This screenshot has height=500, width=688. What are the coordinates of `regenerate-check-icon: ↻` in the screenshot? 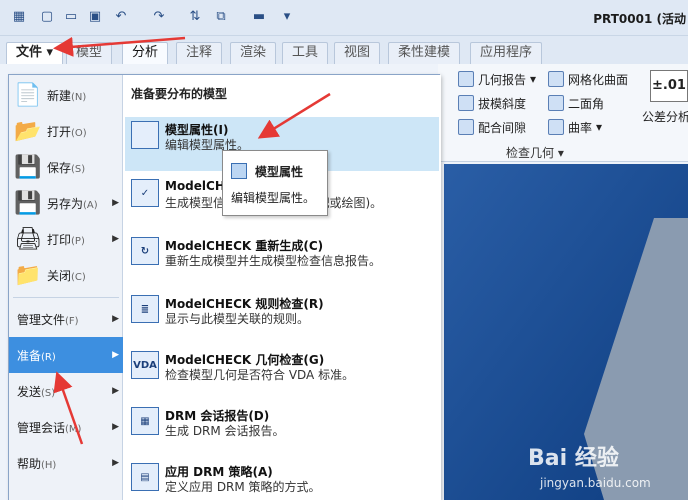 It's located at (145, 251).